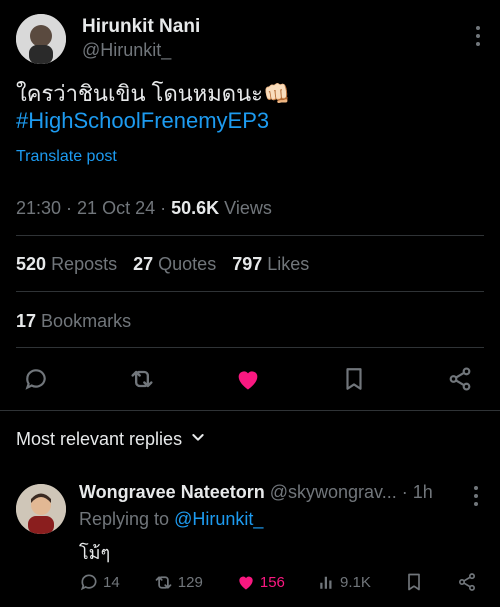 This screenshot has height=607, width=500. Describe the element at coordinates (195, 208) in the screenshot. I see `views-count: 50.6K` at that location.